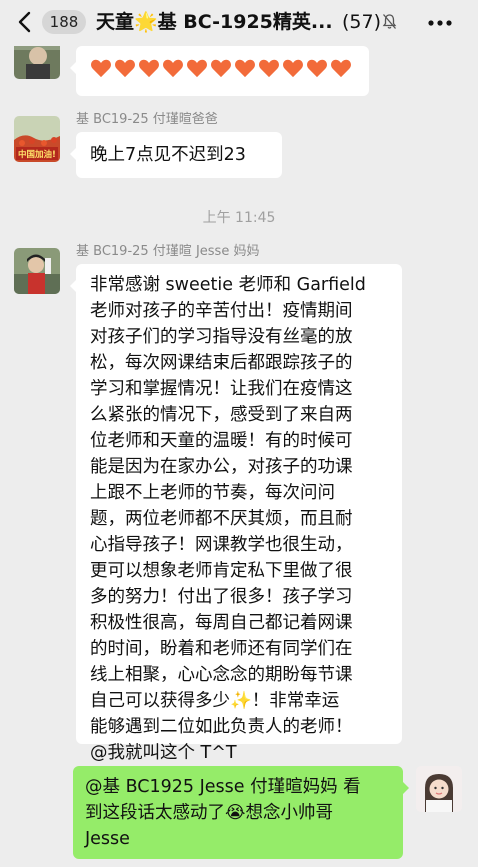  Describe the element at coordinates (37, 139) in the screenshot. I see `sender-avatar: 中国加油!` at that location.